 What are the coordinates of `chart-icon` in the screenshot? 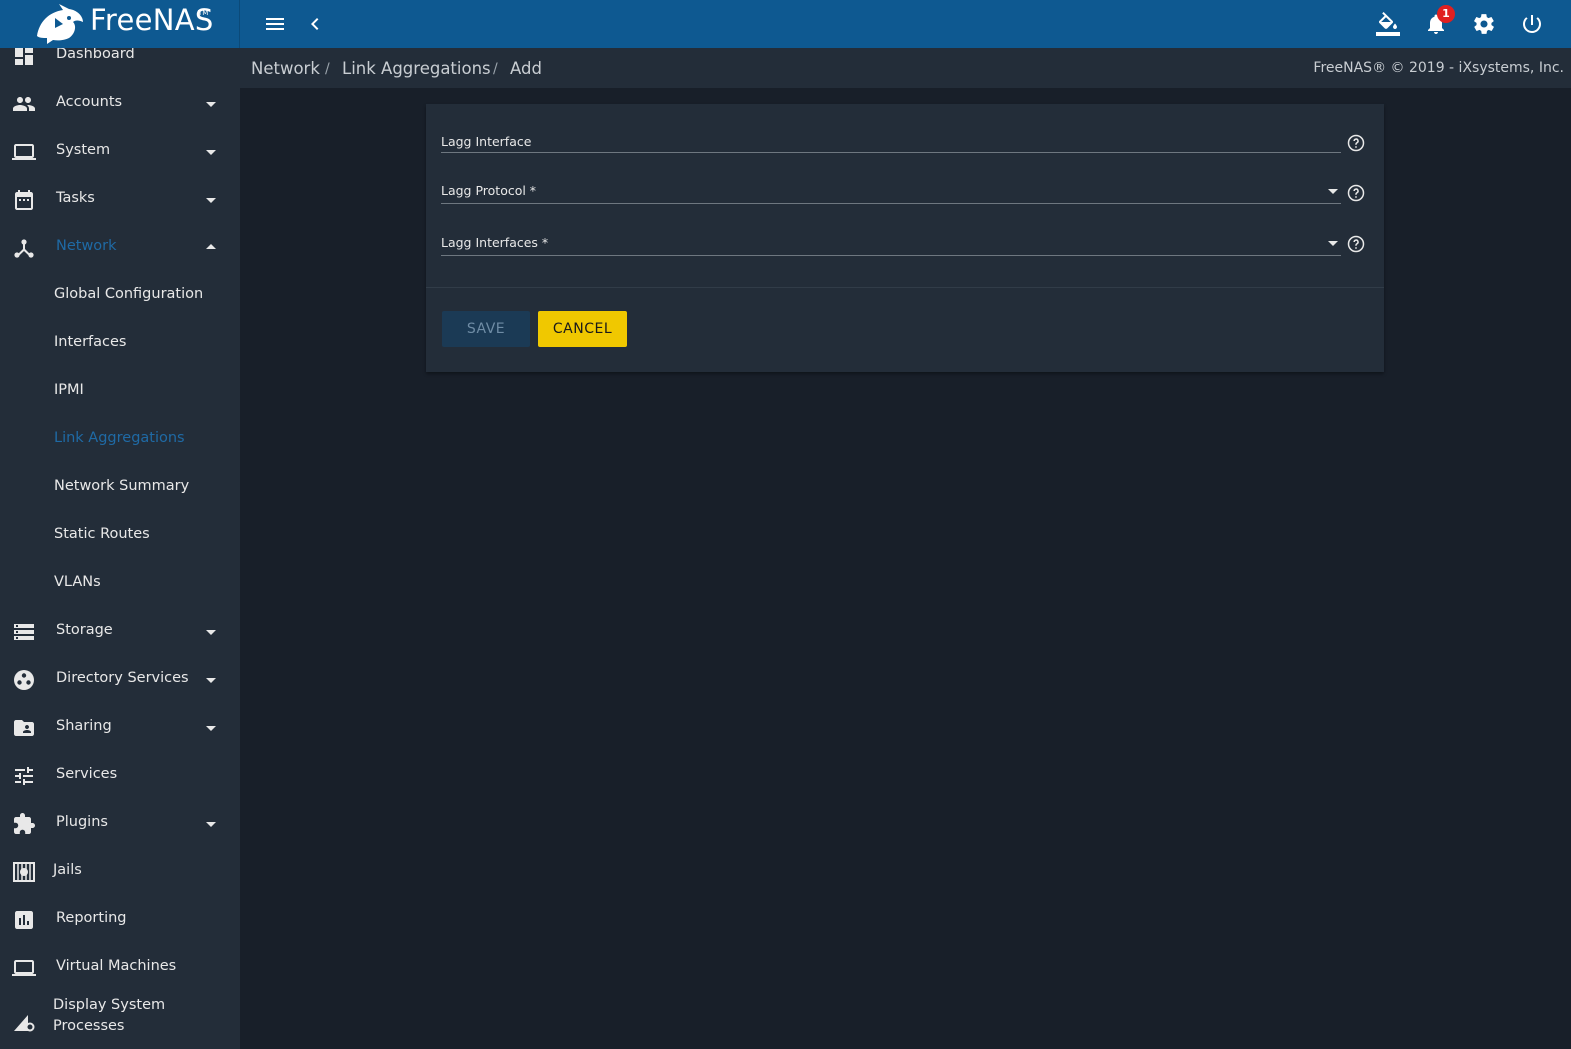 It's located at (24, 920).